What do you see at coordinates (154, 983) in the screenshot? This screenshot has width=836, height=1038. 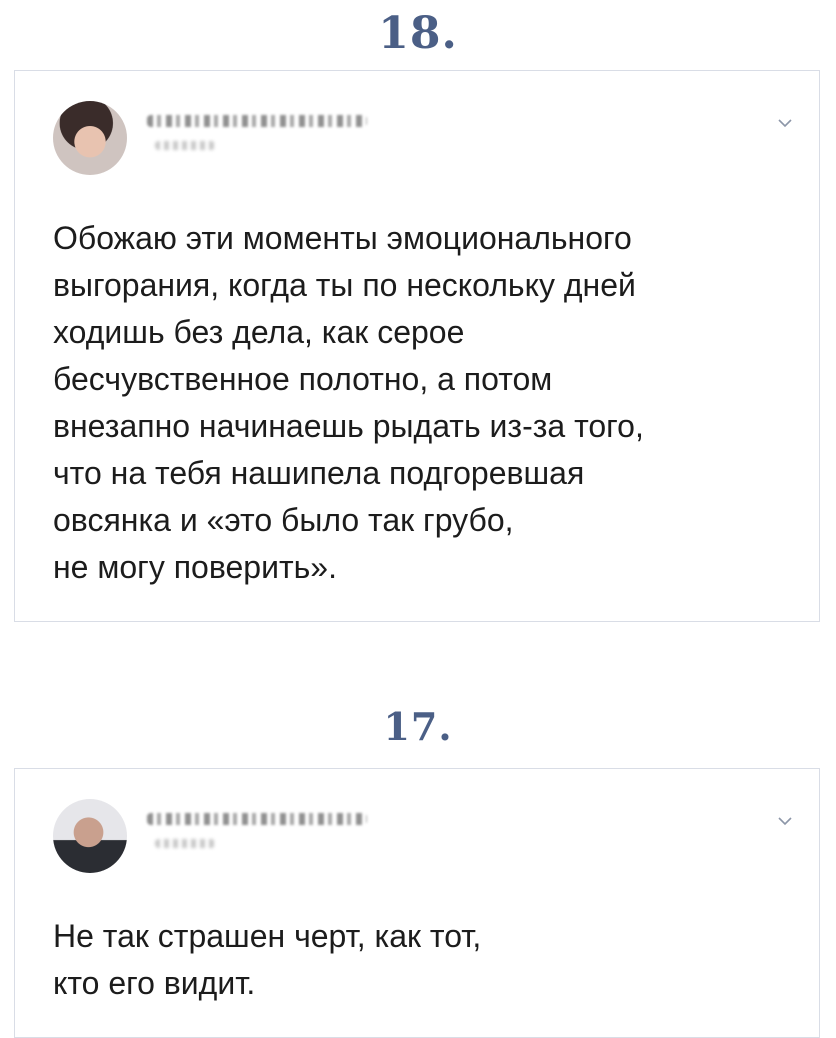 I see `tweet-text-line: кто его видит.` at bounding box center [154, 983].